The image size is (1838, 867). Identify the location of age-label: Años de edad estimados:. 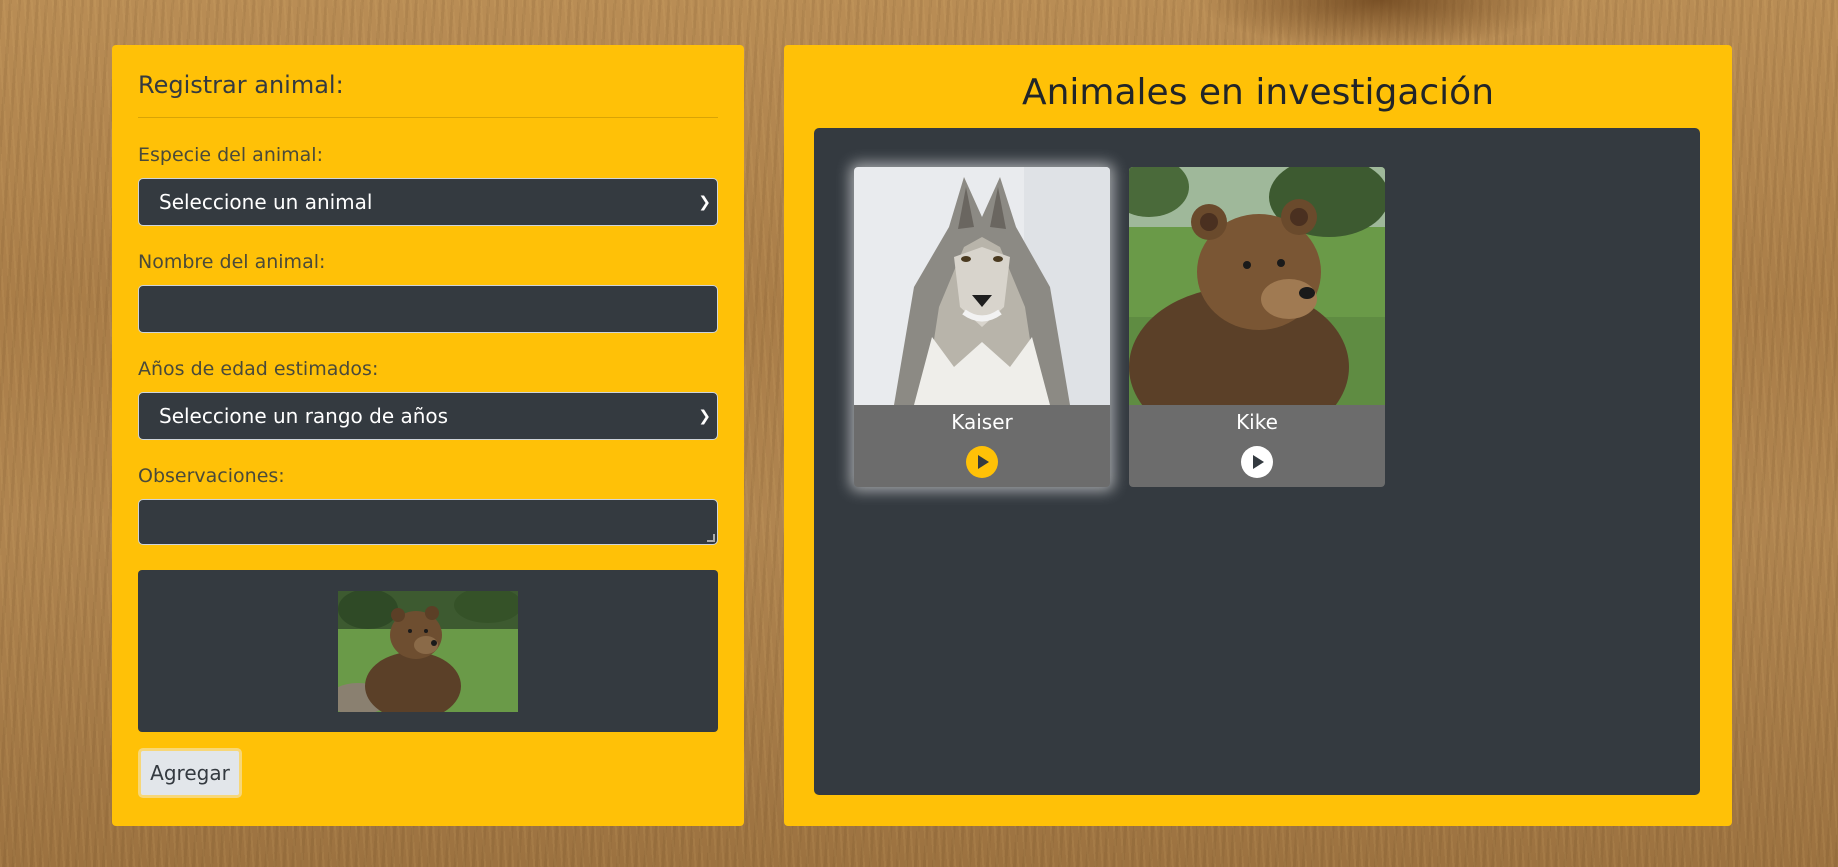
(258, 369).